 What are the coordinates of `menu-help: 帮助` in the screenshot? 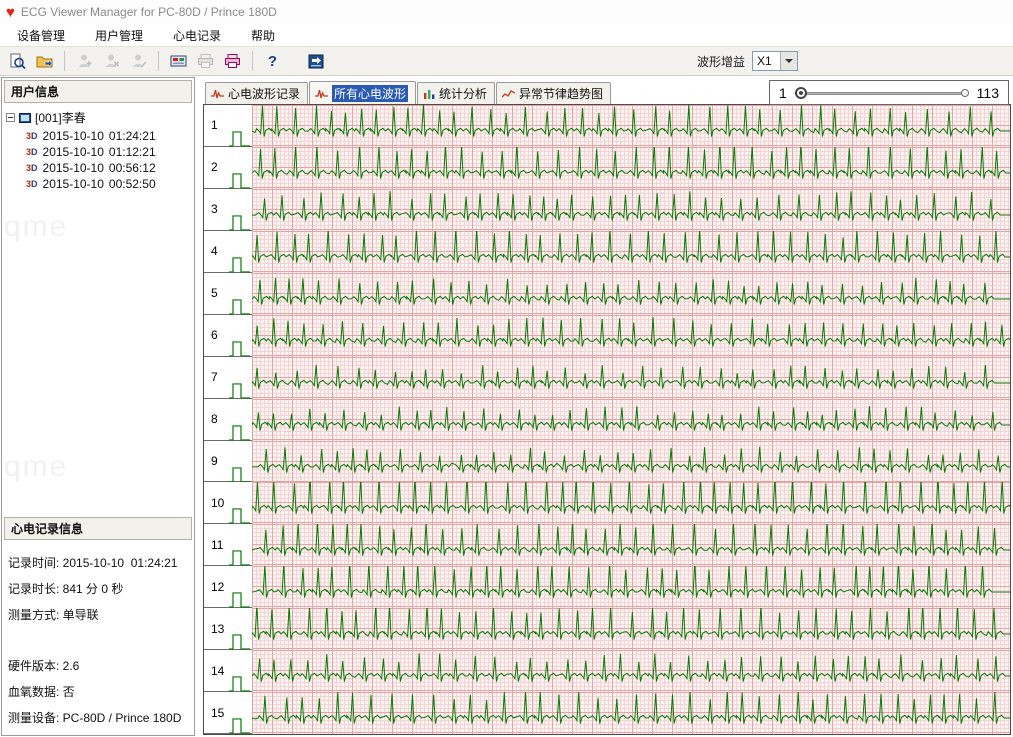 It's located at (263, 35).